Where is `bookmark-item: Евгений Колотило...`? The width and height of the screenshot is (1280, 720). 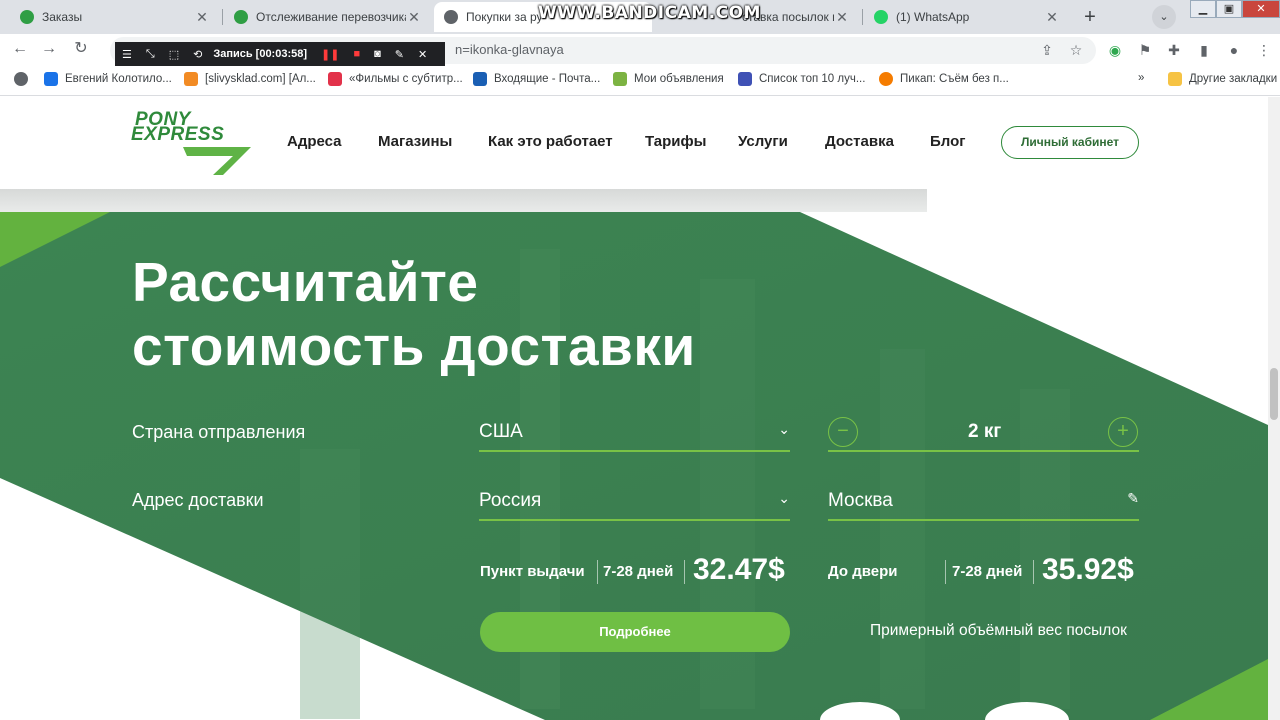
bookmark-item: Евгений Колотило... is located at coordinates (108, 79).